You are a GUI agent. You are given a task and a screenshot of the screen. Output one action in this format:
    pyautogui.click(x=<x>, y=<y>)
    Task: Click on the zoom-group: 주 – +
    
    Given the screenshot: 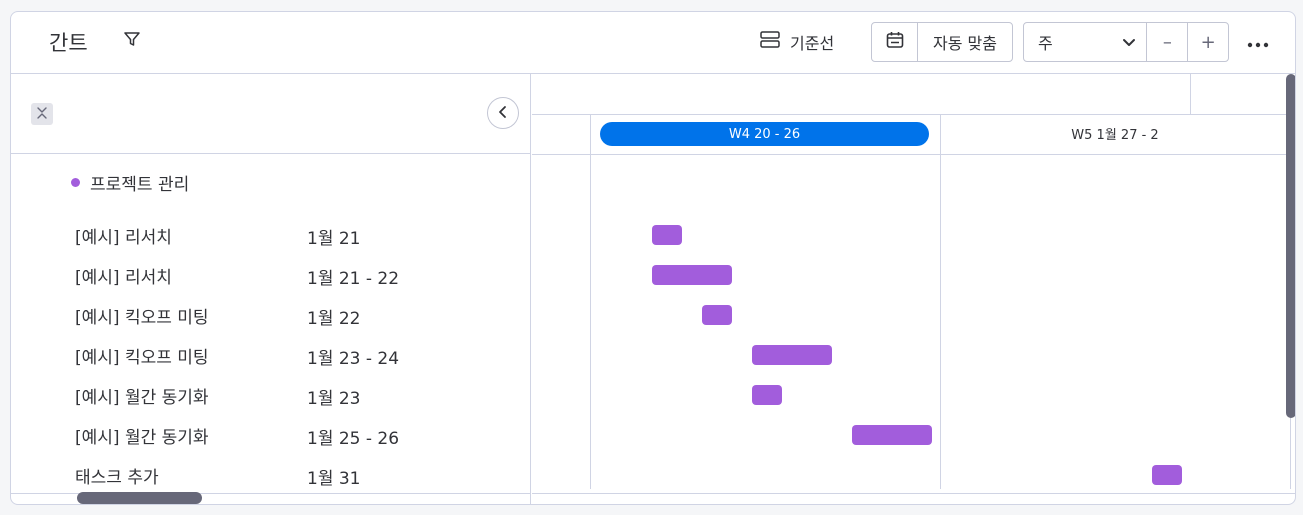 What is the action you would take?
    pyautogui.click(x=1126, y=42)
    